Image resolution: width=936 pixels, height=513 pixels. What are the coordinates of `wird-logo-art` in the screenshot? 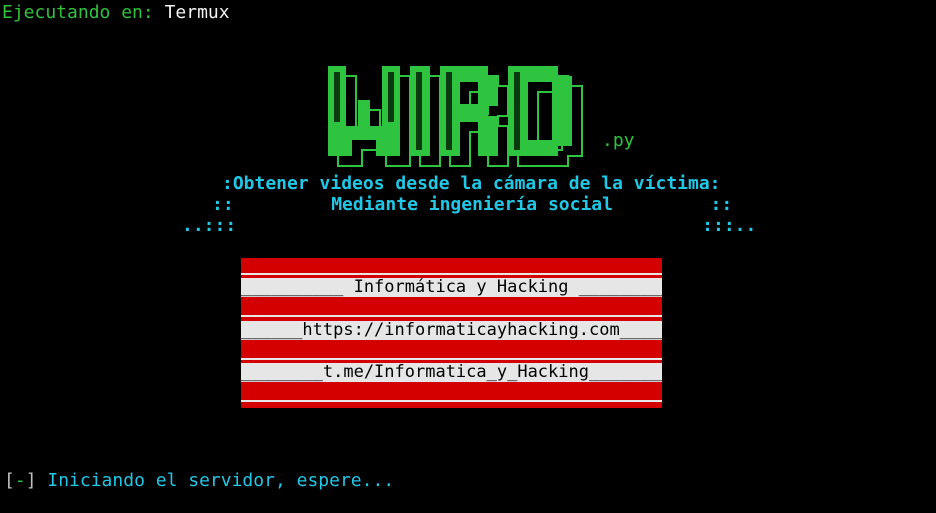 It's located at (455, 116).